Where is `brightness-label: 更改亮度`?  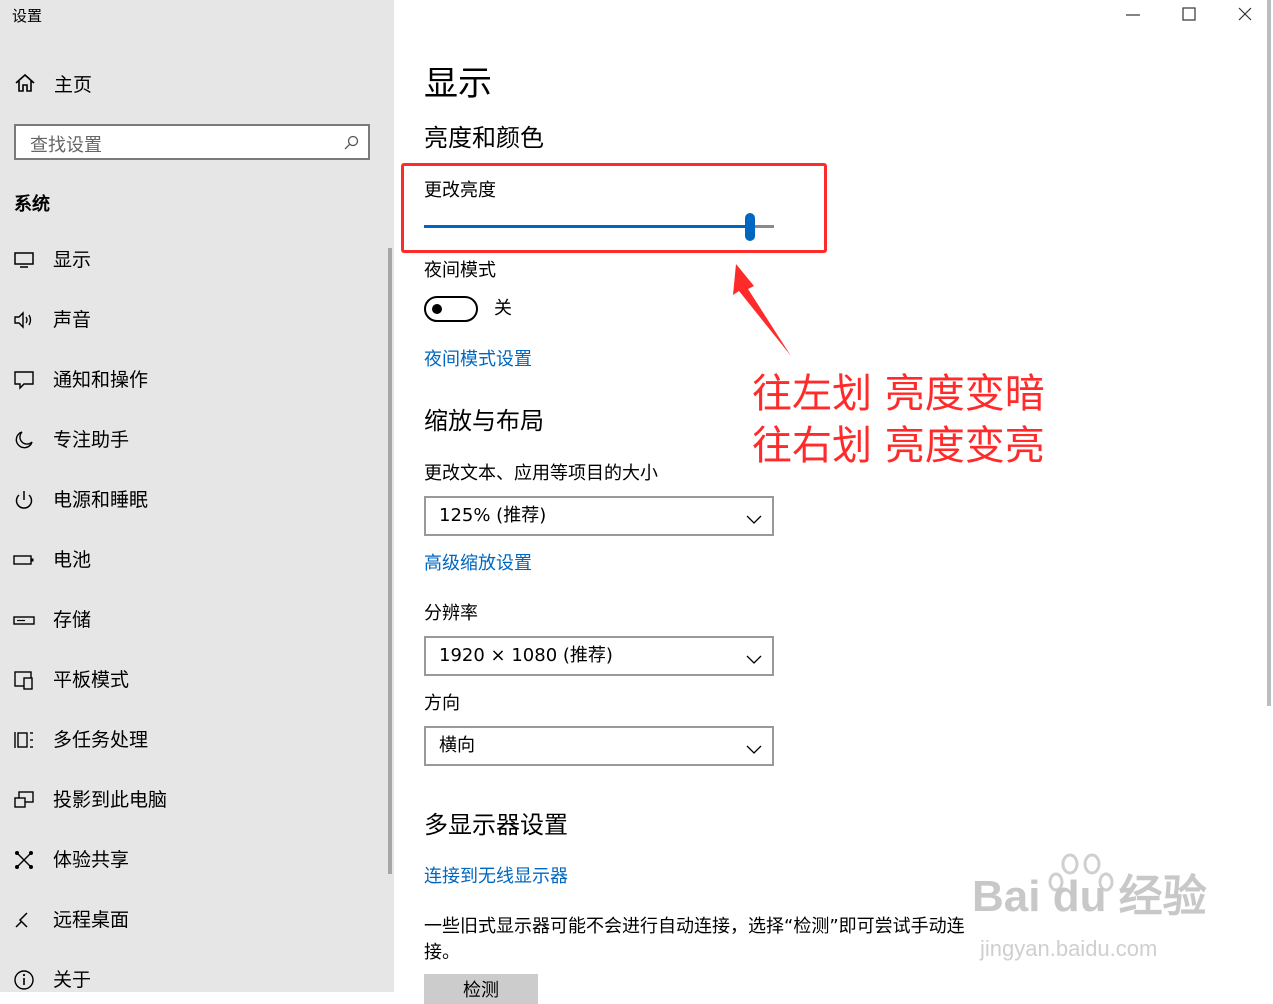 brightness-label: 更改亮度 is located at coordinates (460, 190).